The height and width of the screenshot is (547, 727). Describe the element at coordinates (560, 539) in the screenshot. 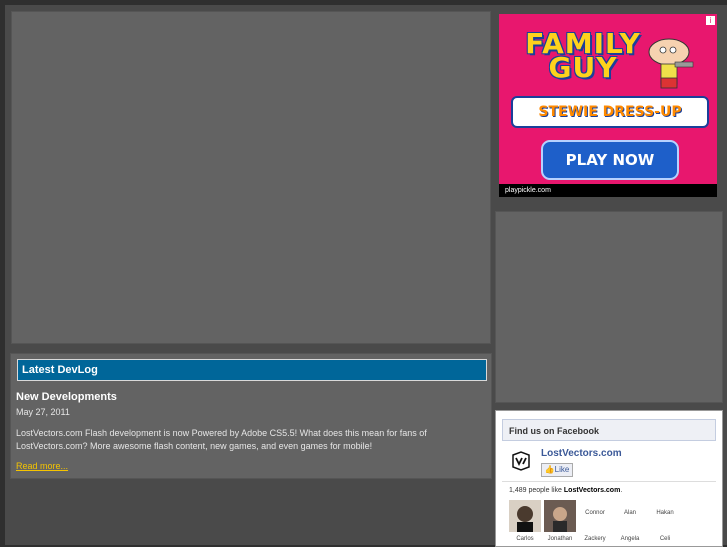

I see `fan-name: Jonathan` at that location.